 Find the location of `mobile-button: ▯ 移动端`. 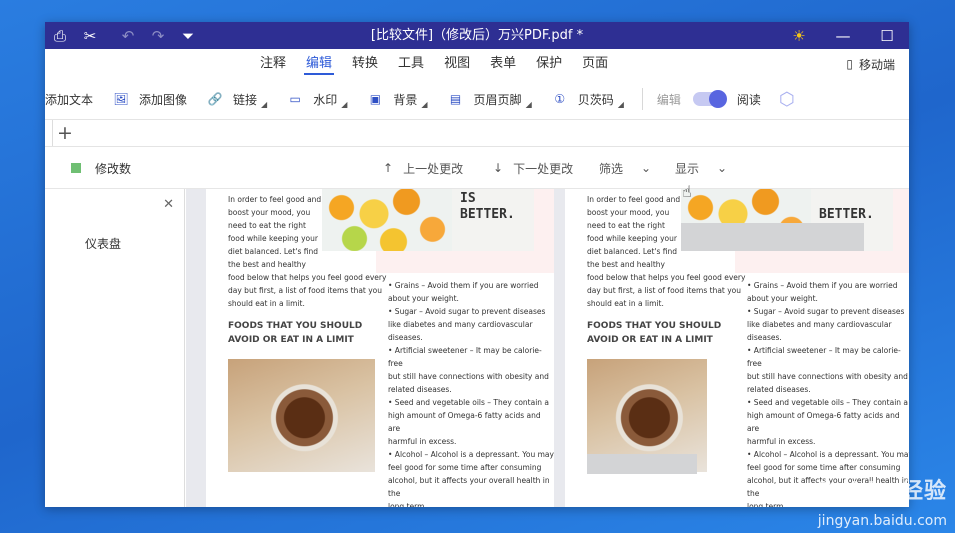

mobile-button: ▯ 移动端 is located at coordinates (870, 64).